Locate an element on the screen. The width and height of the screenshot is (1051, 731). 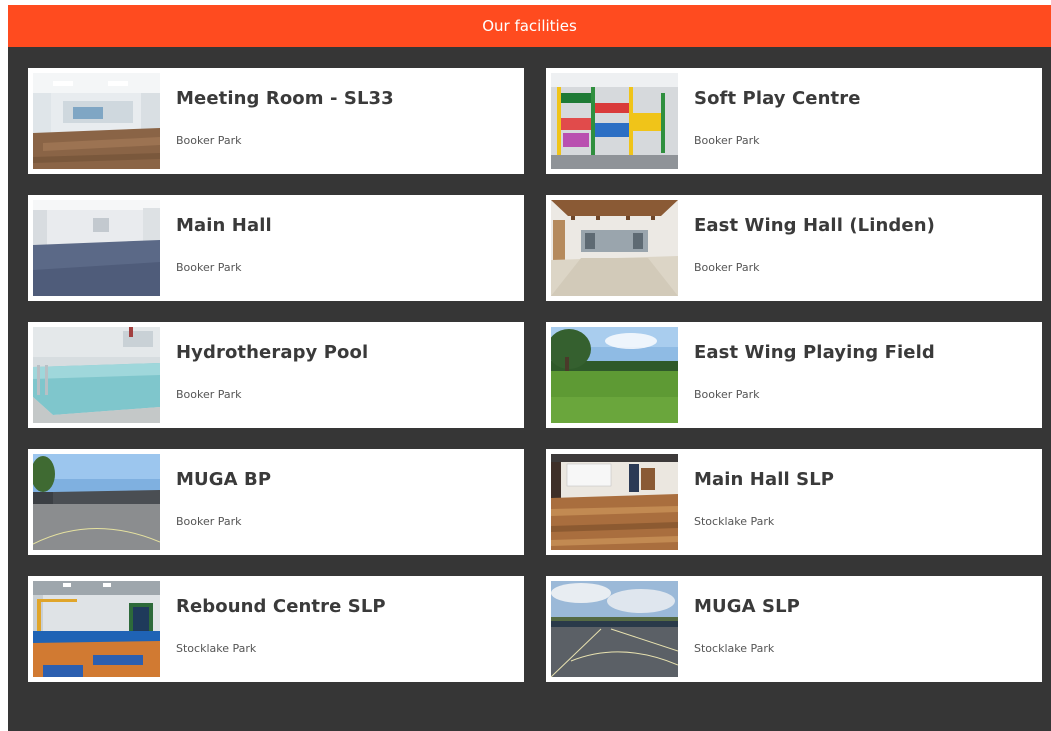
rebound-centre-photo is located at coordinates (96, 629).